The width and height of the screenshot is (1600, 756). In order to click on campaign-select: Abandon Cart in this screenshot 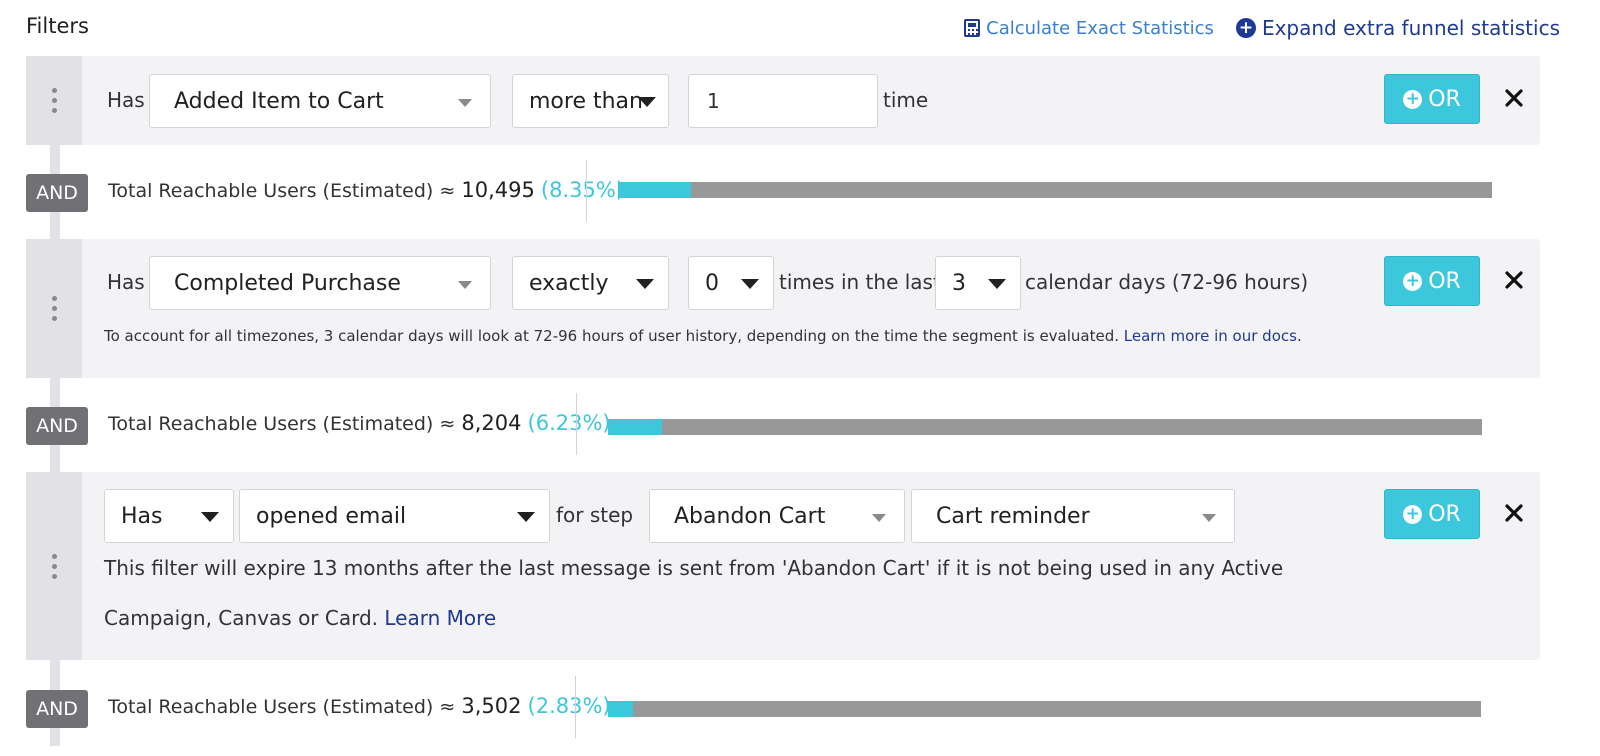, I will do `click(777, 516)`.